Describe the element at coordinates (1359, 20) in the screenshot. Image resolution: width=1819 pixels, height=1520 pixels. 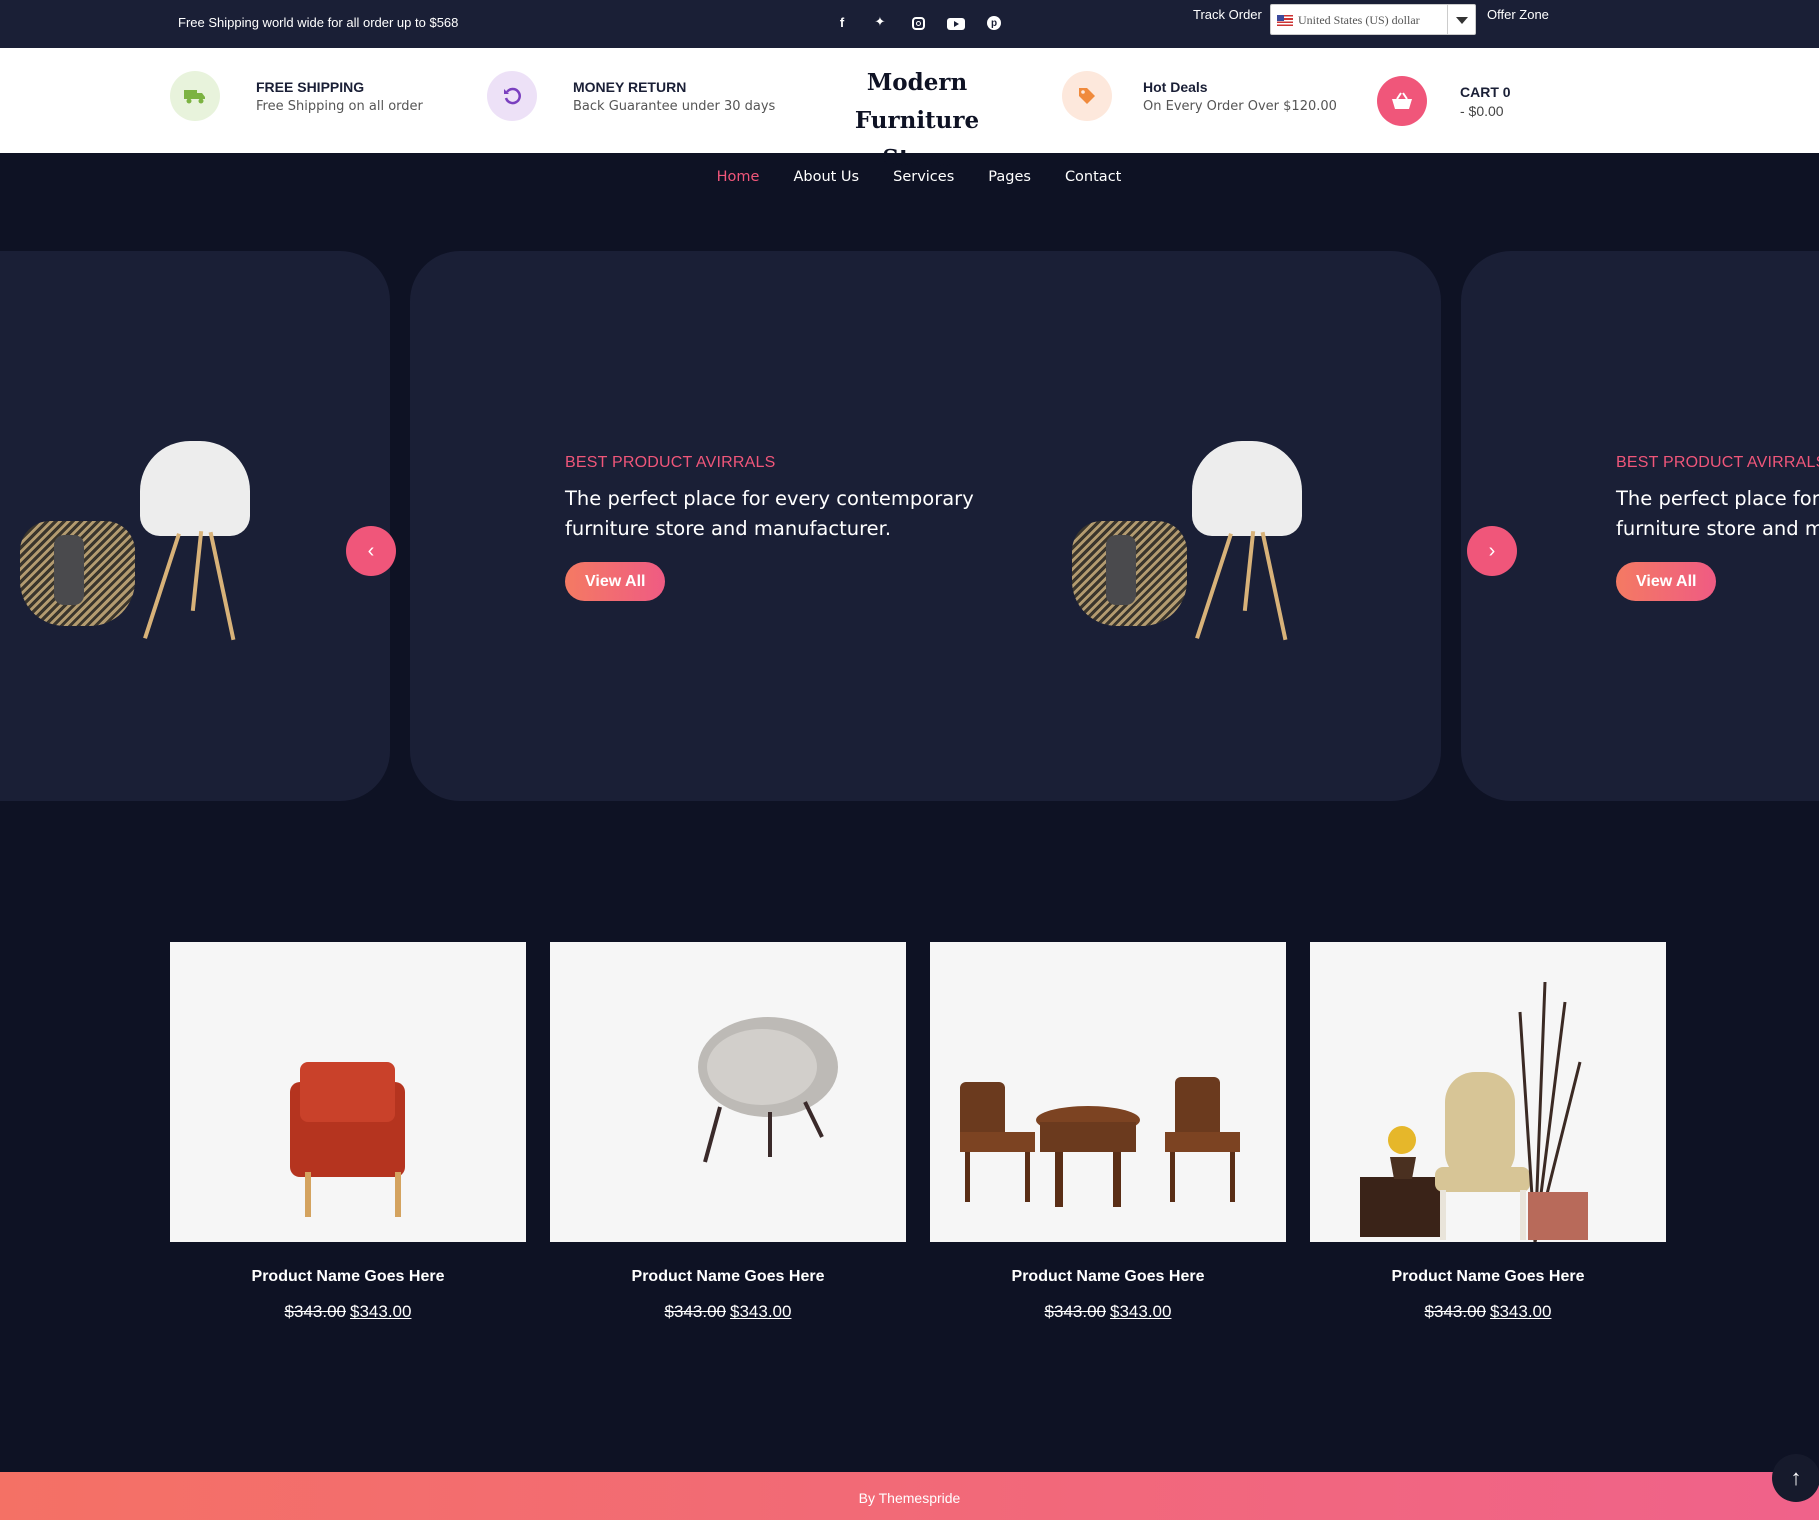
I see `currency-selected: United States (US) dollar` at that location.